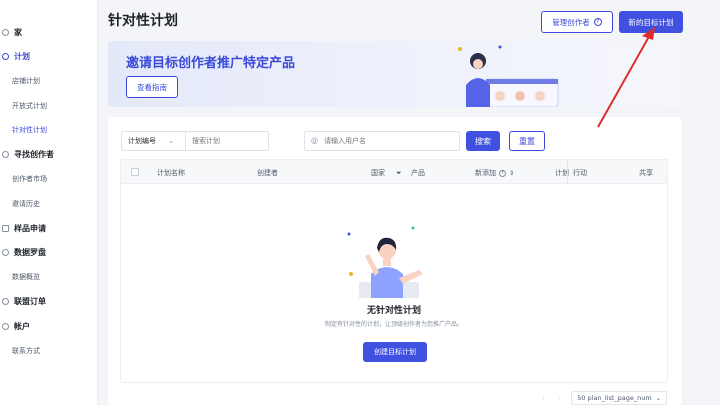  I want to click on sidebar-item-label: 开放式计划, so click(29, 105).